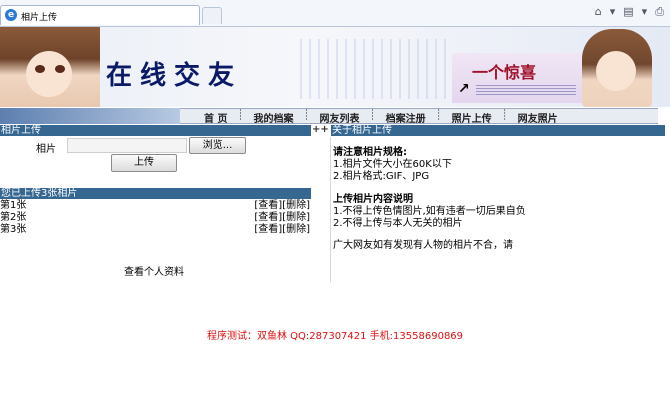  I want to click on browser-toolbar: ⌂ ▾ ▤ ▾ ⎙, so click(629, 12).